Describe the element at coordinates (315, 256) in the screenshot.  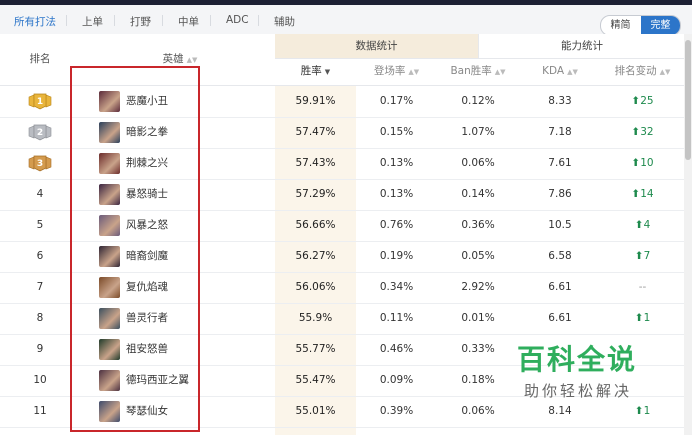
I see `winrate-value: 56.27%` at that location.